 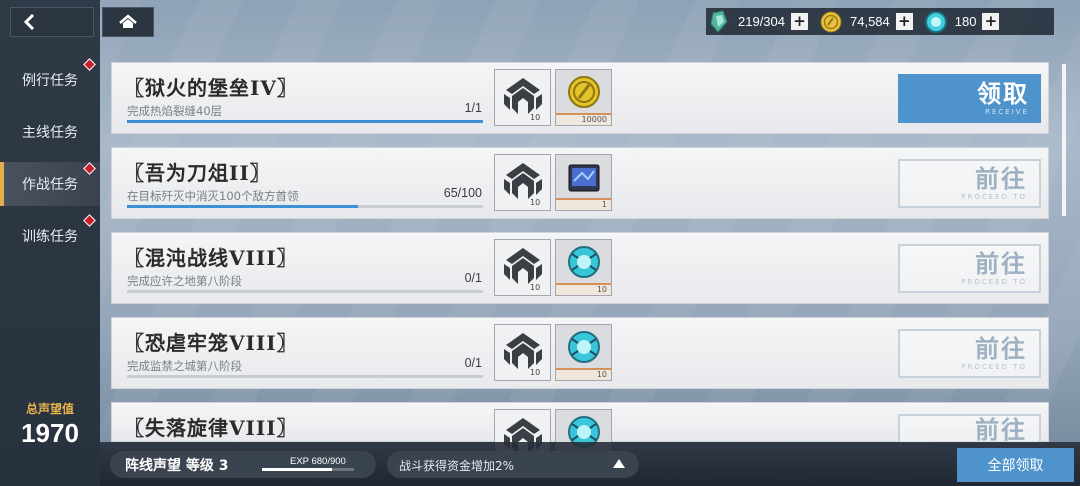 I want to click on currency-gold: 74,584 +, so click(x=870, y=21).